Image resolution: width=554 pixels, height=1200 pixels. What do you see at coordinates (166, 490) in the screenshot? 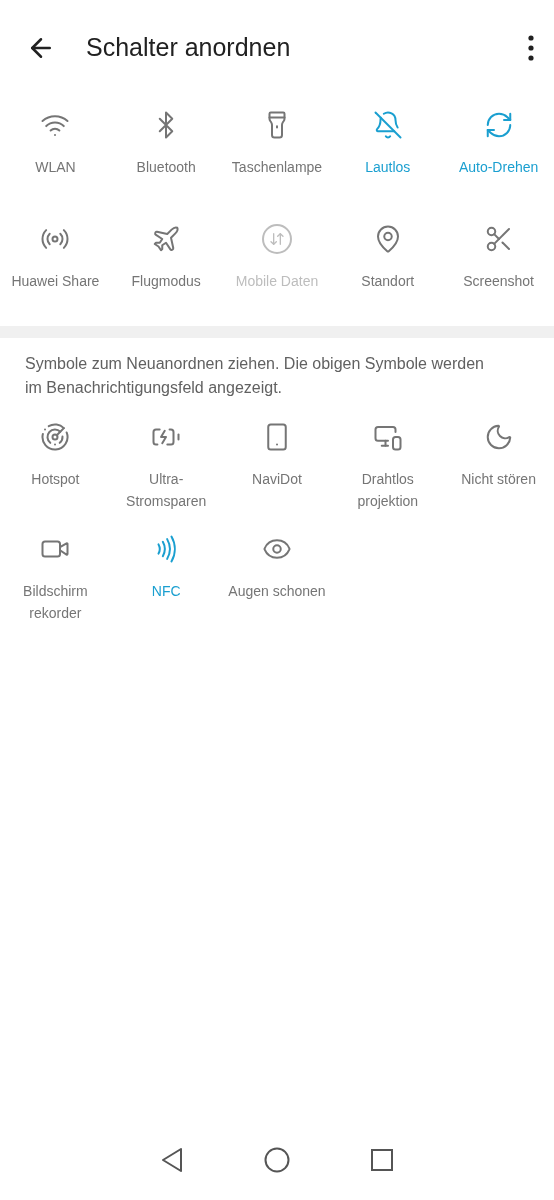
I see `tile-label: Ultra-Stromsparen` at bounding box center [166, 490].